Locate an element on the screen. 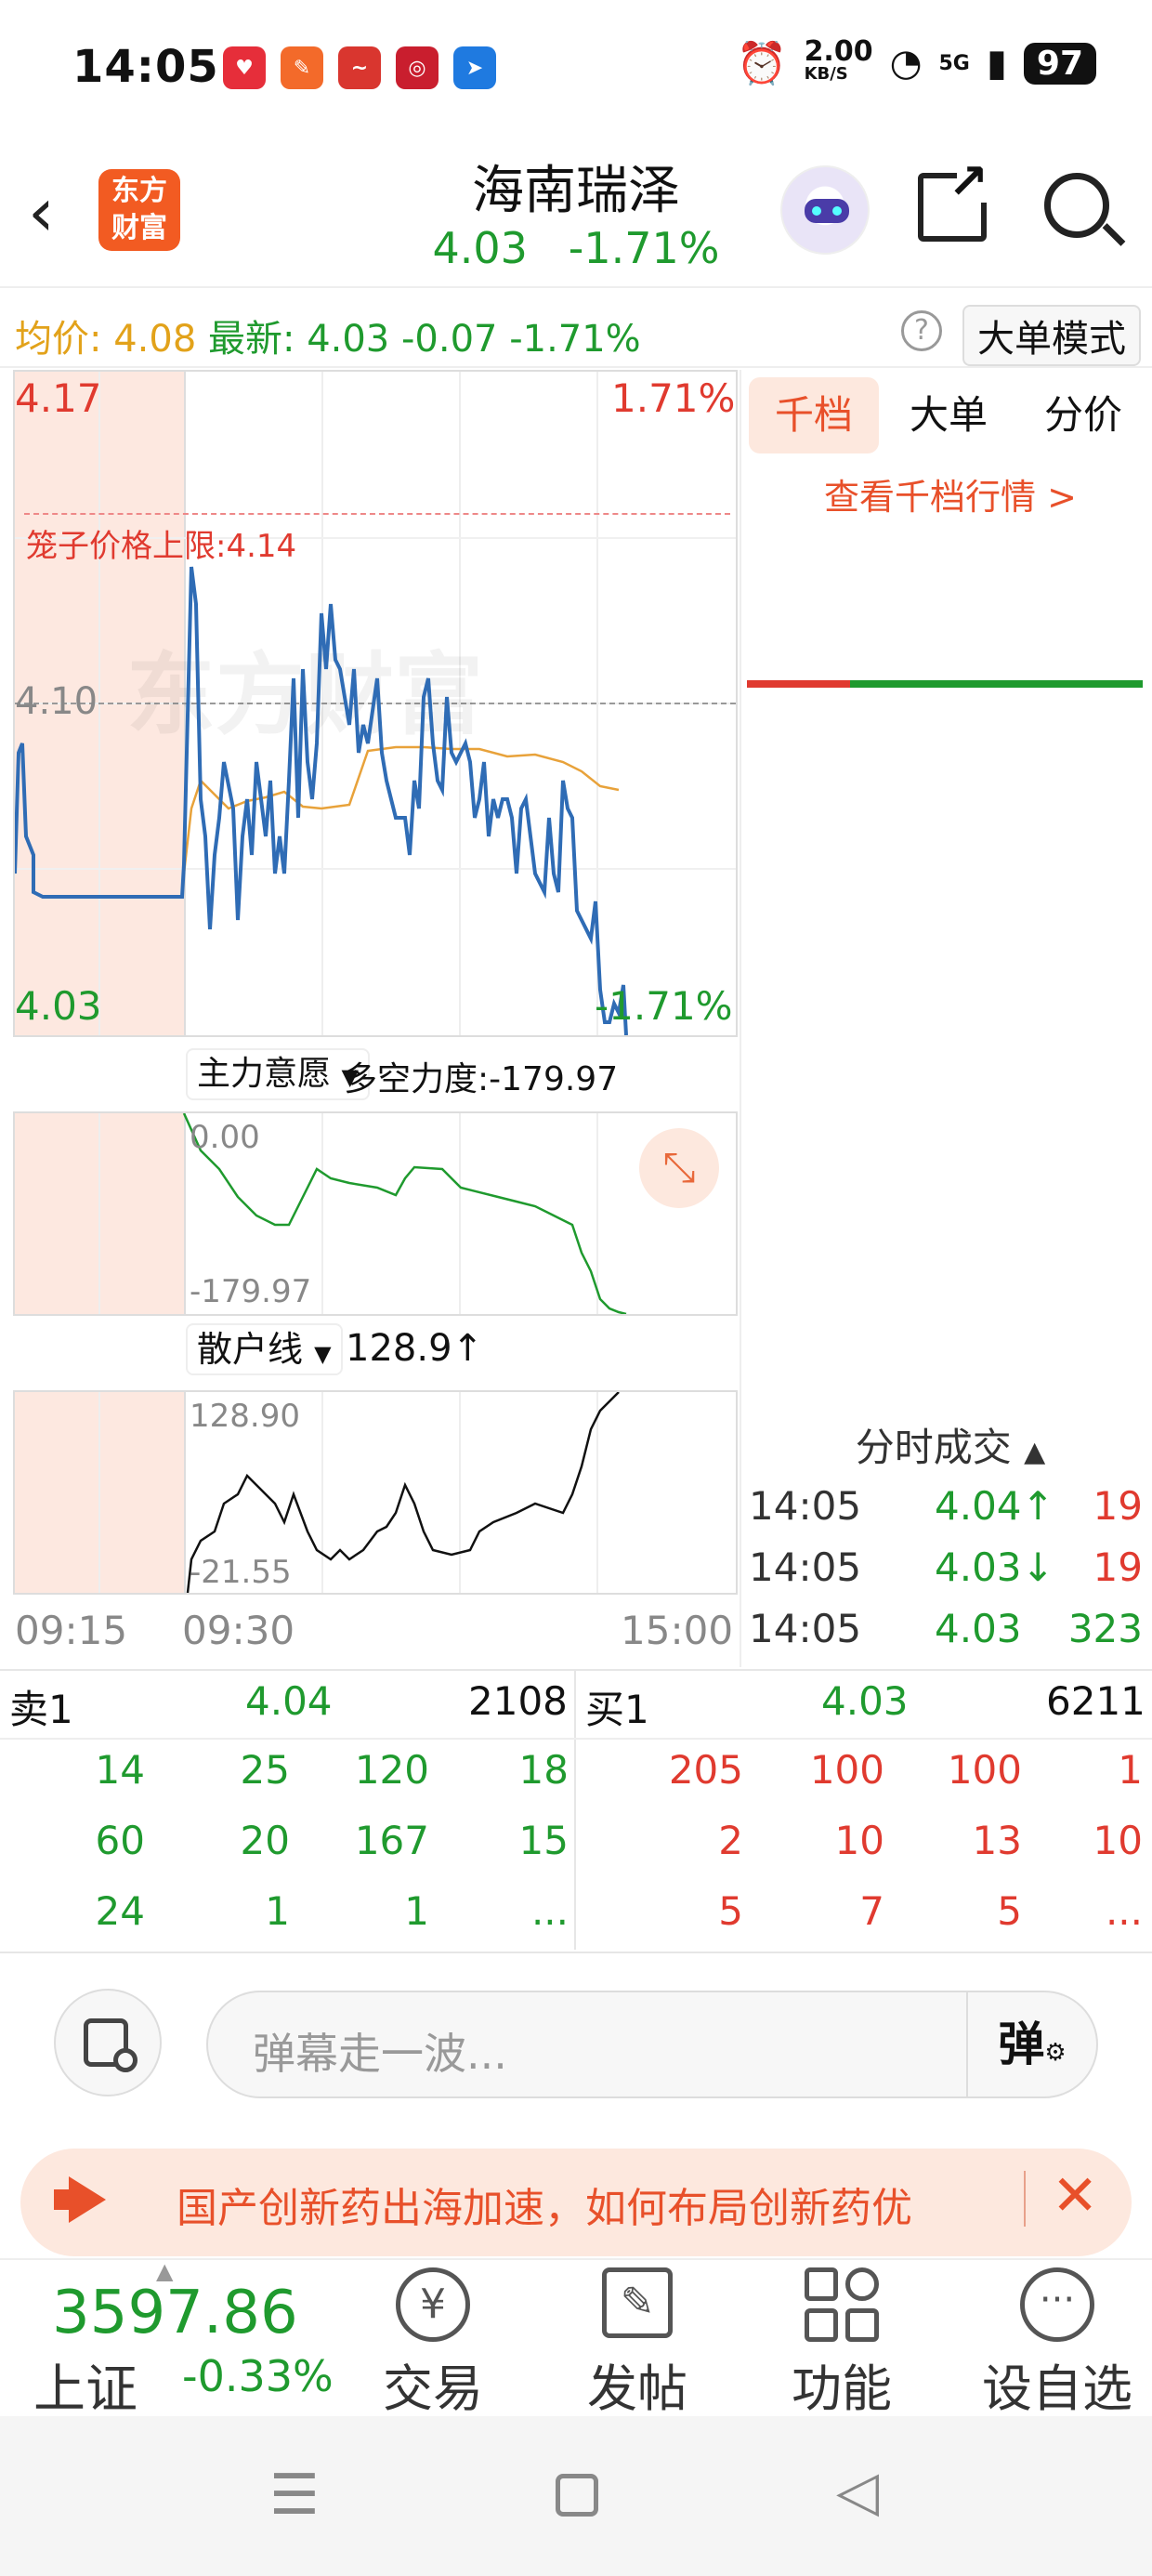 The image size is (1152, 2576). net-unit: KB/S is located at coordinates (826, 74).